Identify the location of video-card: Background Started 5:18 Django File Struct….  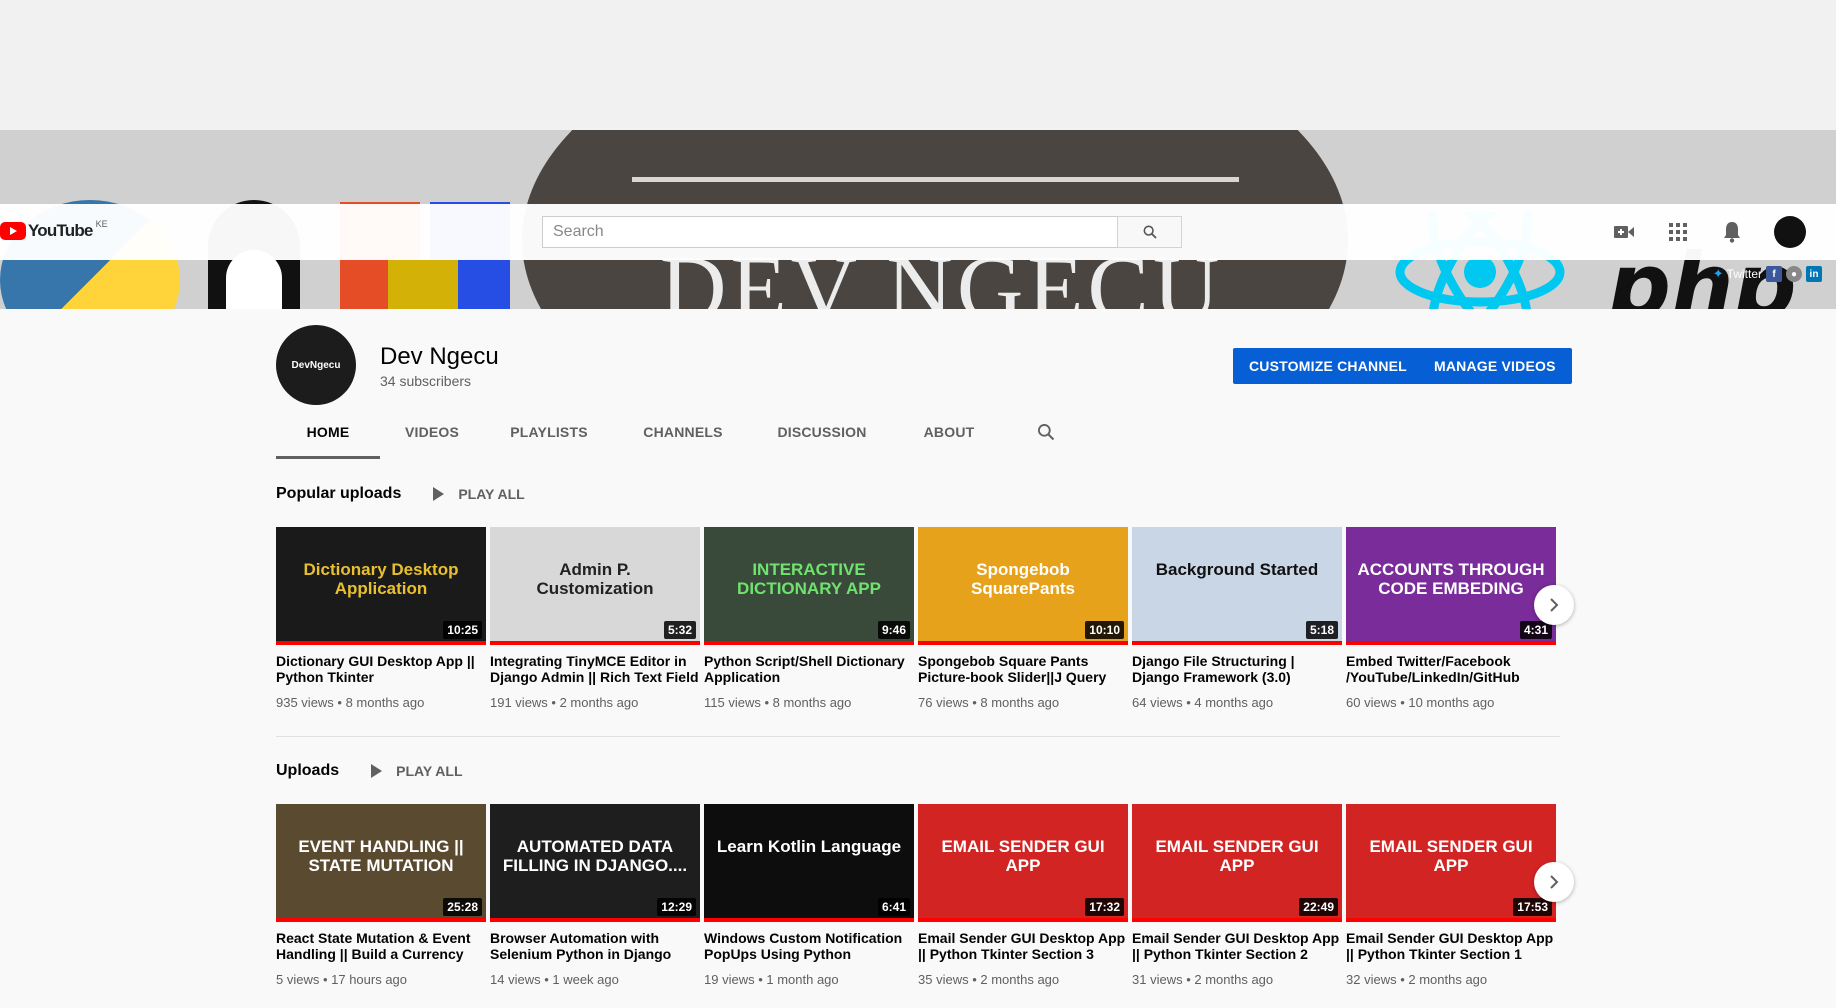
(1237, 618).